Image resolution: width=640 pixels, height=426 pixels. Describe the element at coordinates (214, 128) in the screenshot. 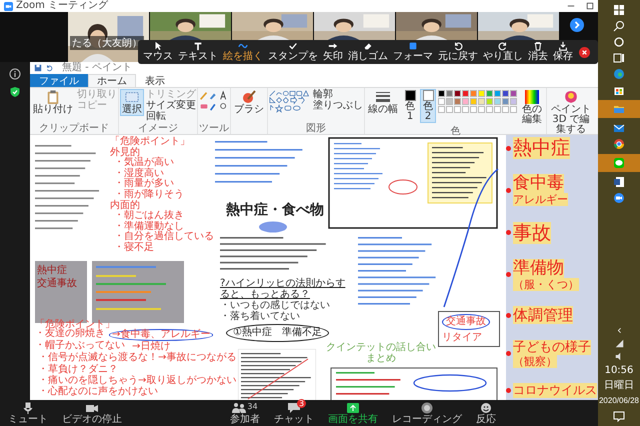

I see `group-label: ツール` at that location.